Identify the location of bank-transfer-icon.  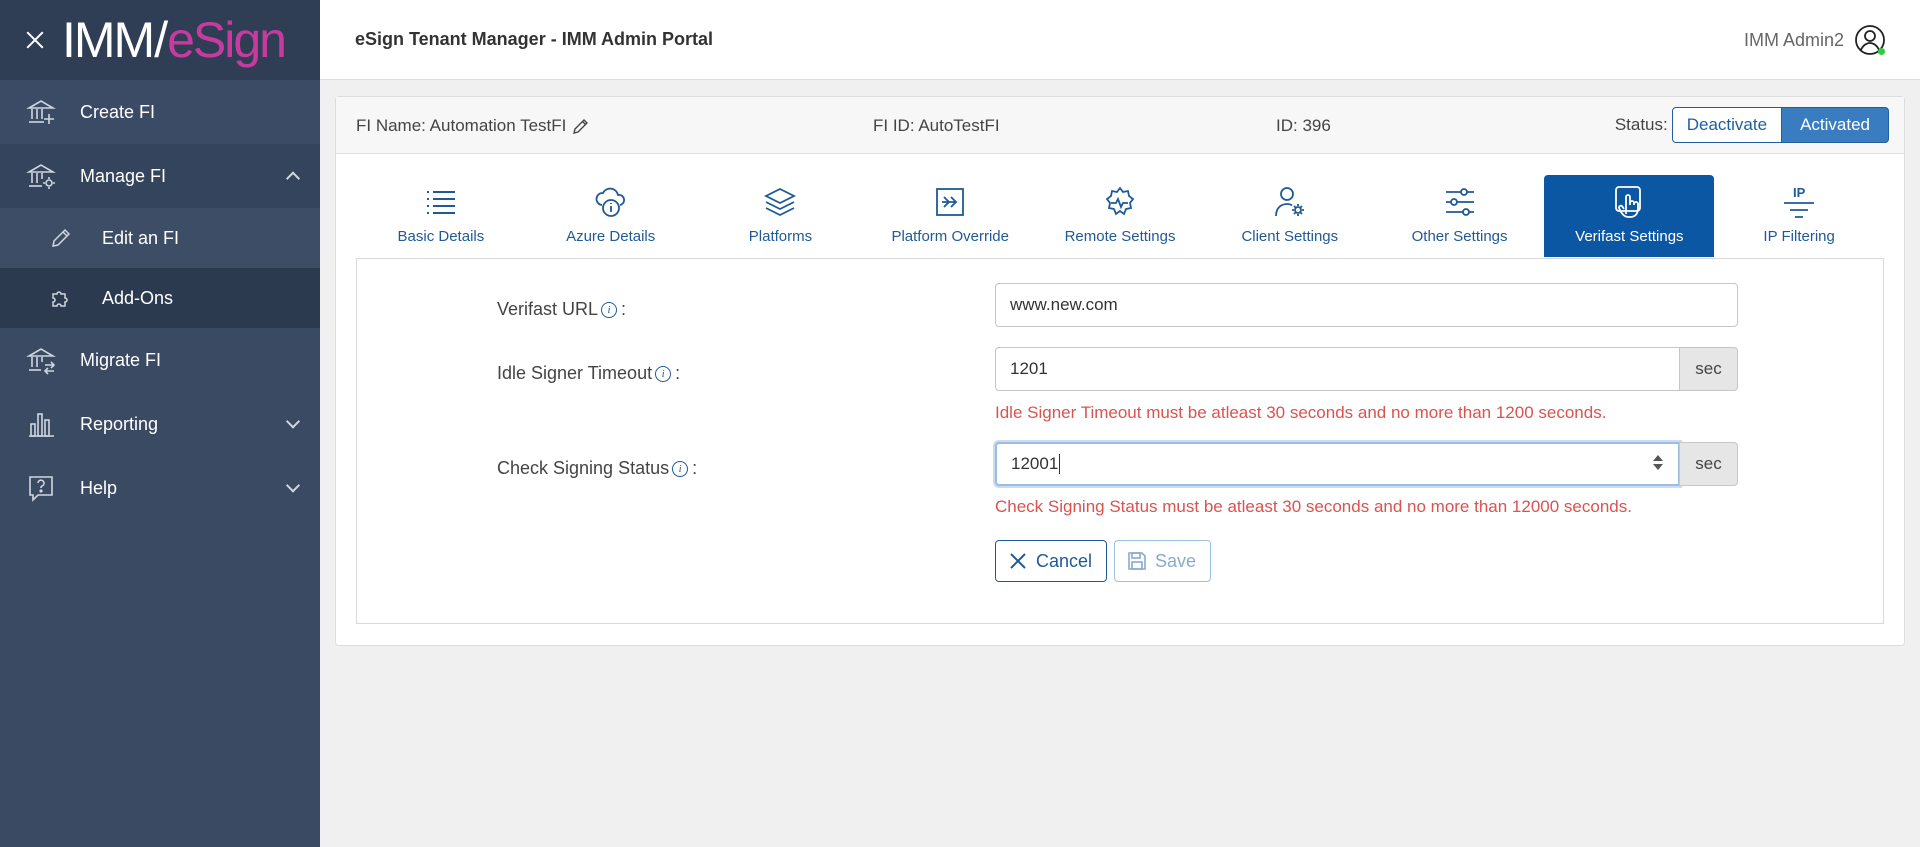
(41, 360).